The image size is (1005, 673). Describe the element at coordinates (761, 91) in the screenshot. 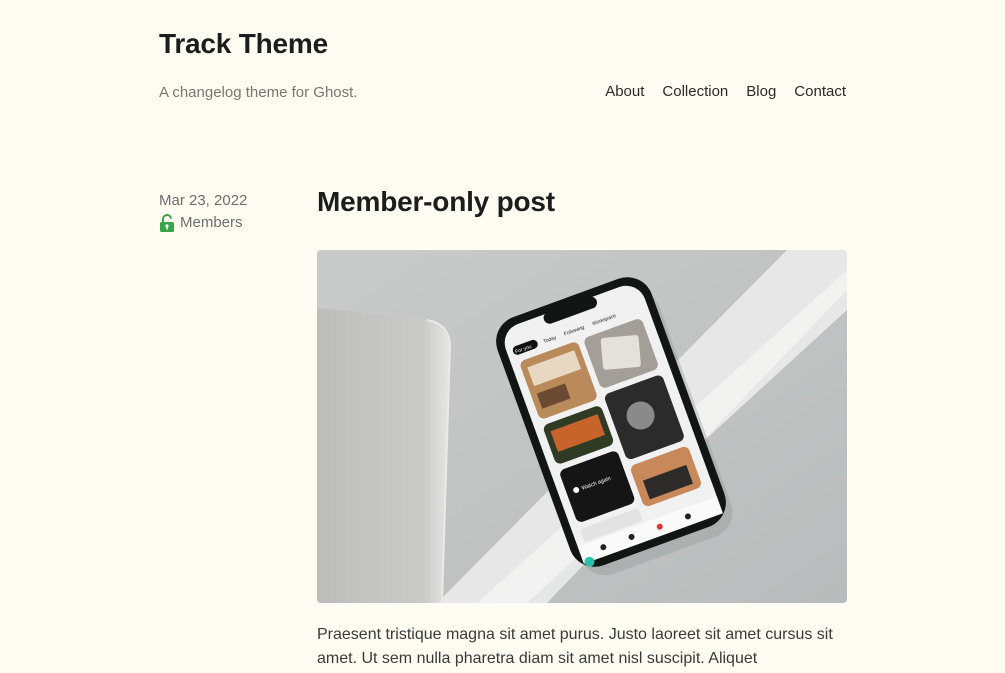

I see `nav-item-blog: Blog` at that location.